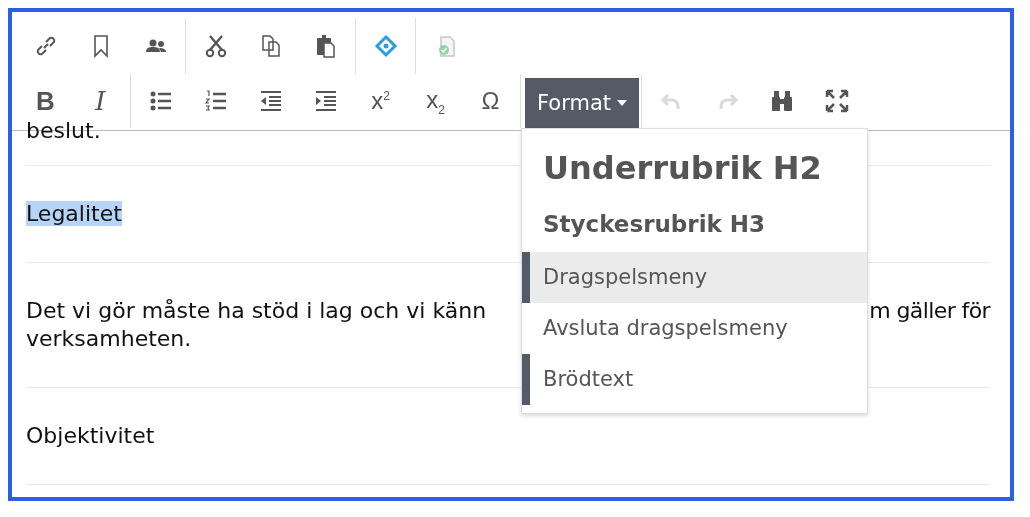  Describe the element at coordinates (490, 101) in the screenshot. I see `symbol-button: Ω` at that location.